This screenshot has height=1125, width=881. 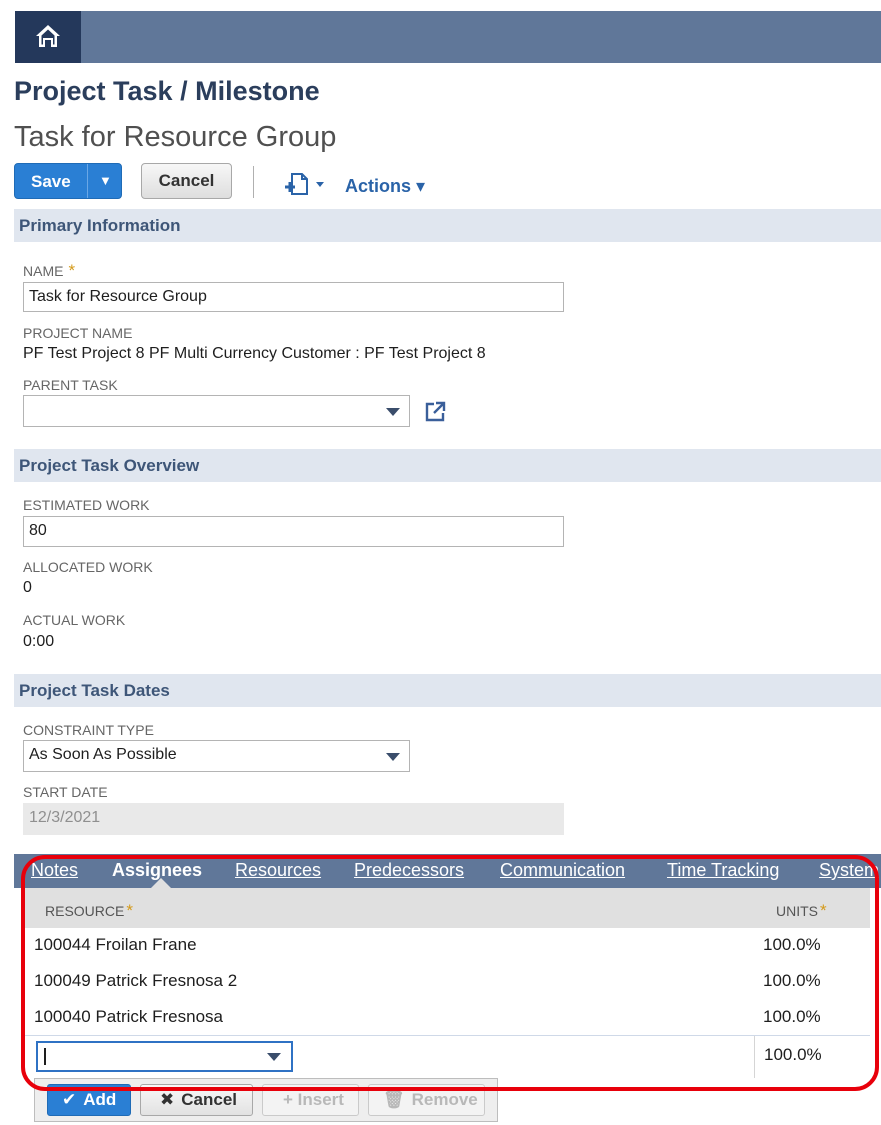 What do you see at coordinates (793, 1055) in the screenshot?
I see `units-input: 100.0%` at bounding box center [793, 1055].